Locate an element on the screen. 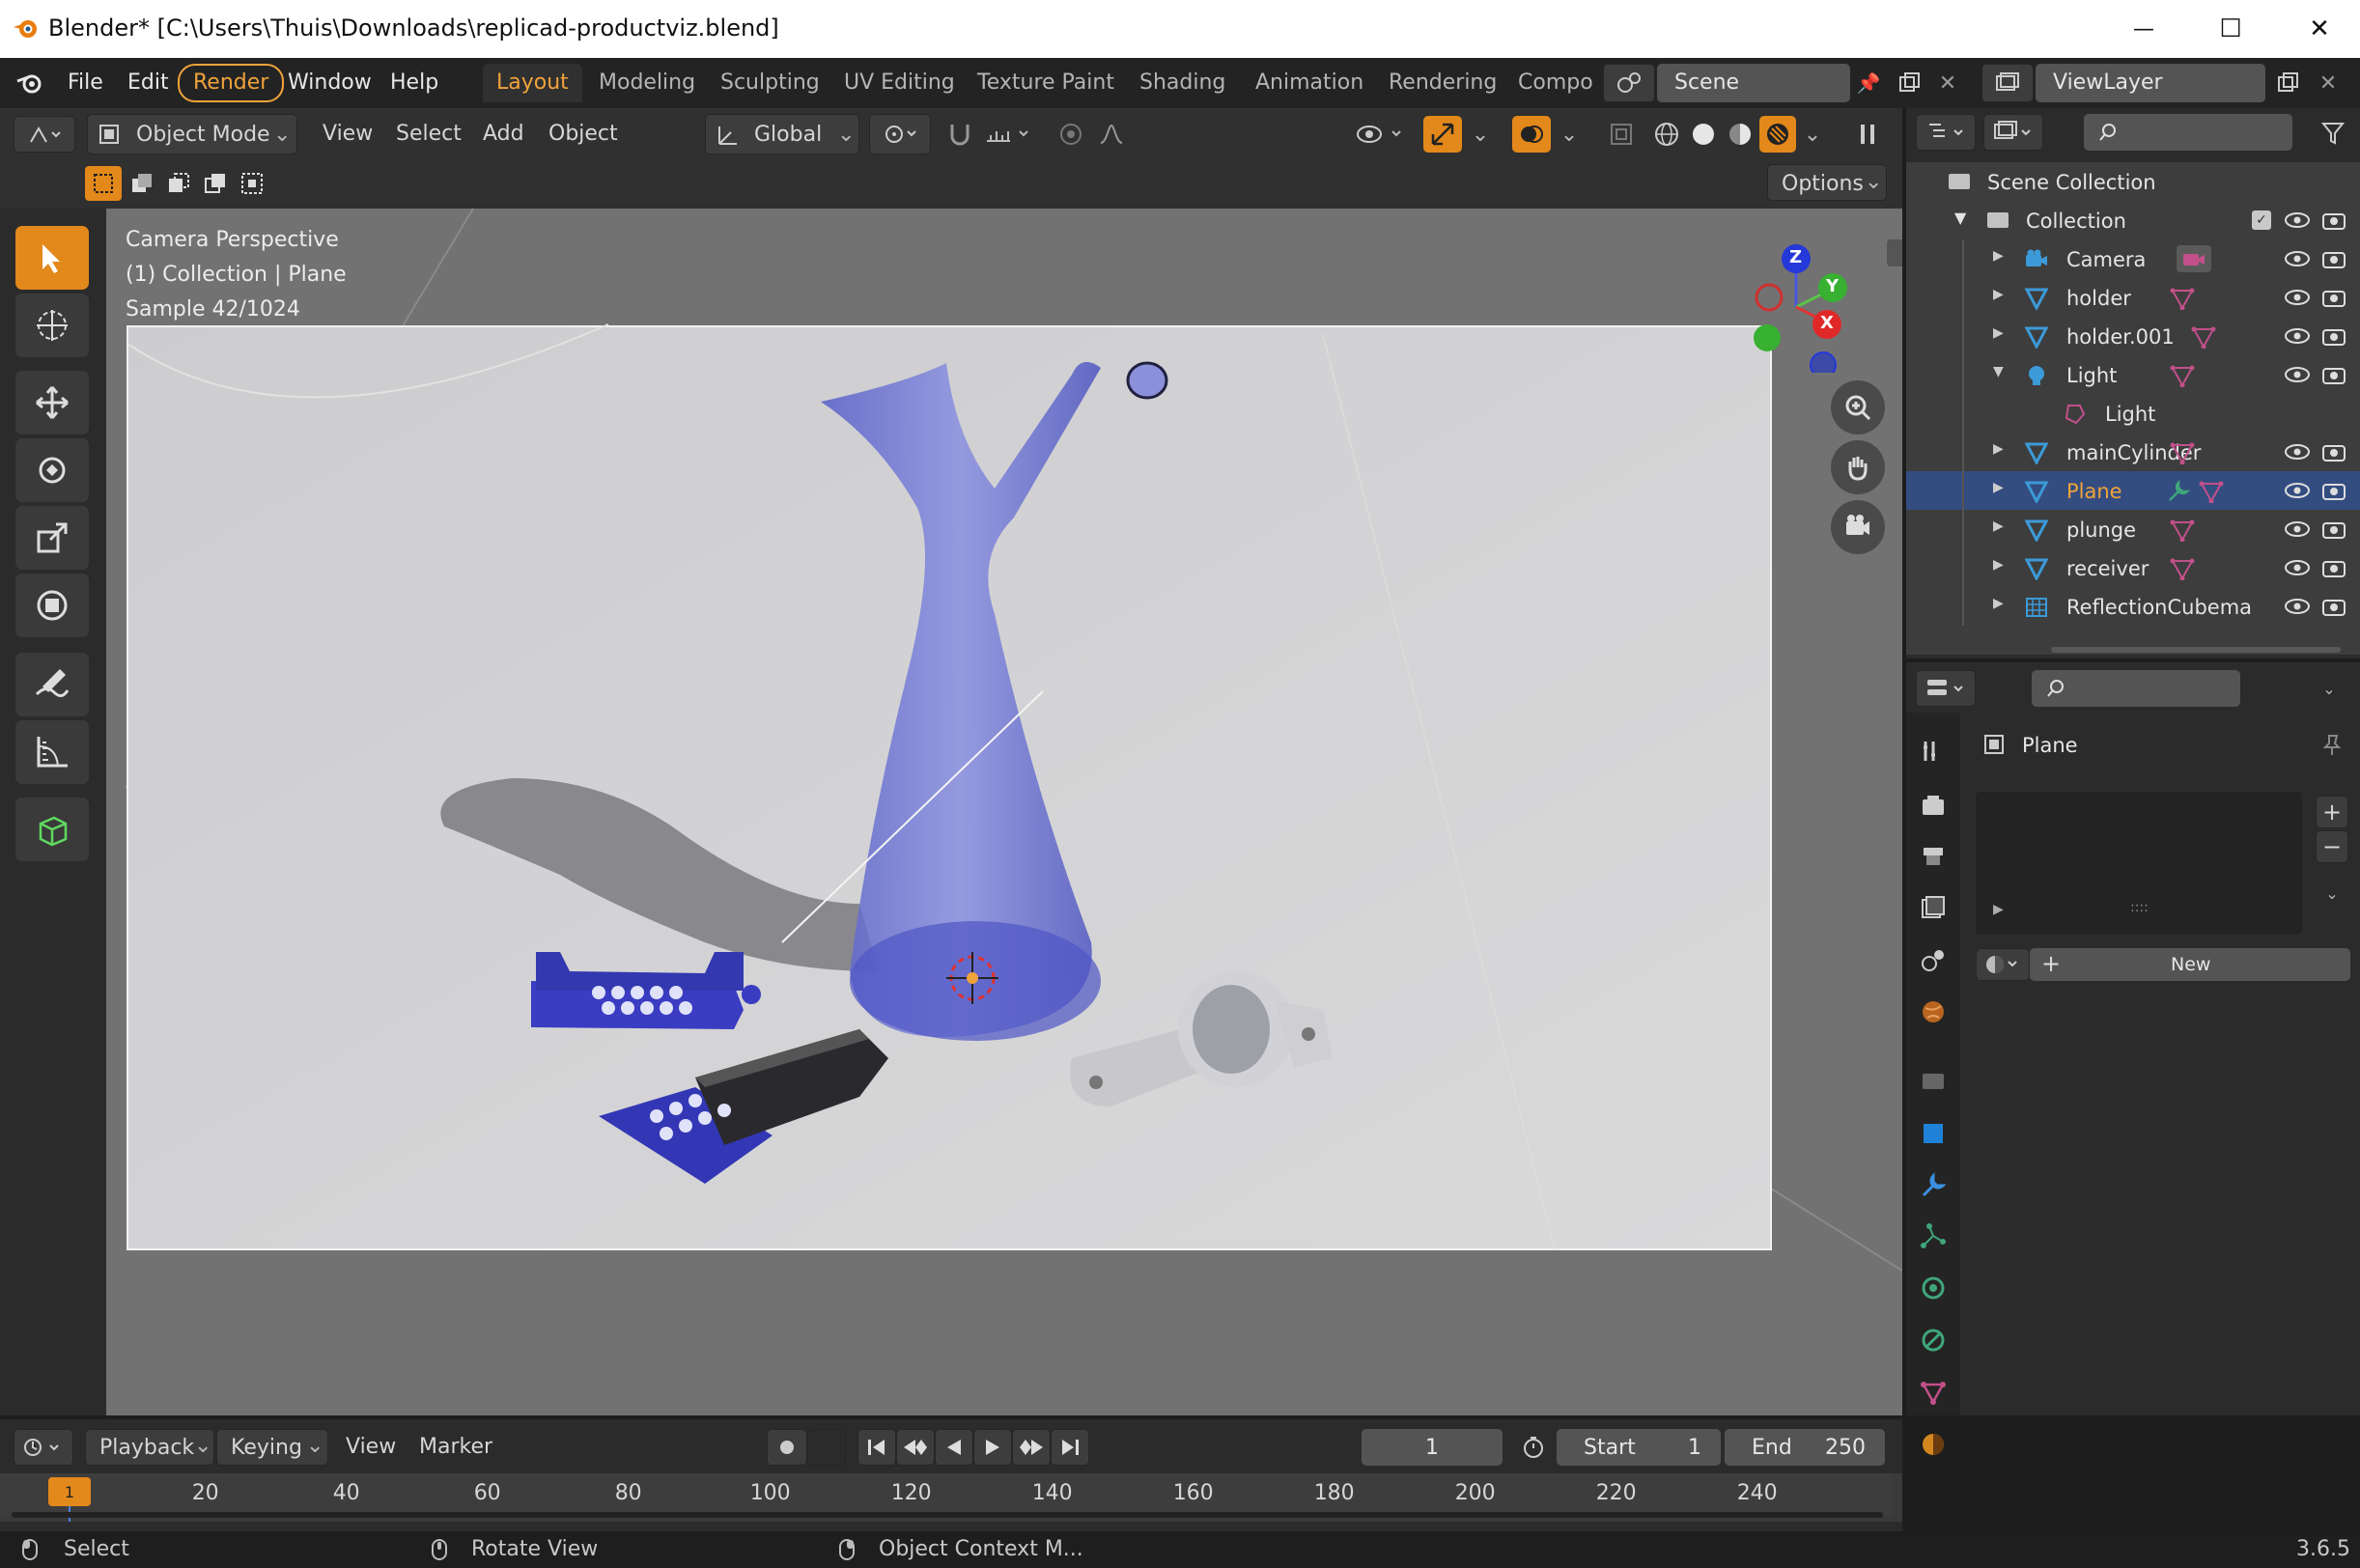 The width and height of the screenshot is (2360, 1568). scale-tool-icon is located at coordinates (52, 538).